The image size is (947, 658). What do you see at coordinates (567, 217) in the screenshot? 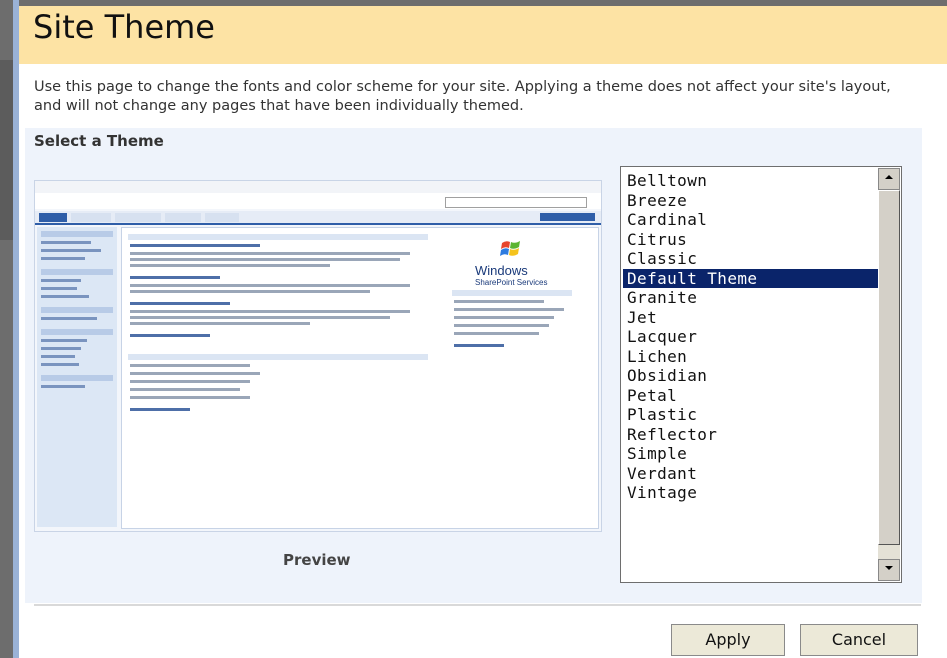
I see `preview-site-actions` at bounding box center [567, 217].